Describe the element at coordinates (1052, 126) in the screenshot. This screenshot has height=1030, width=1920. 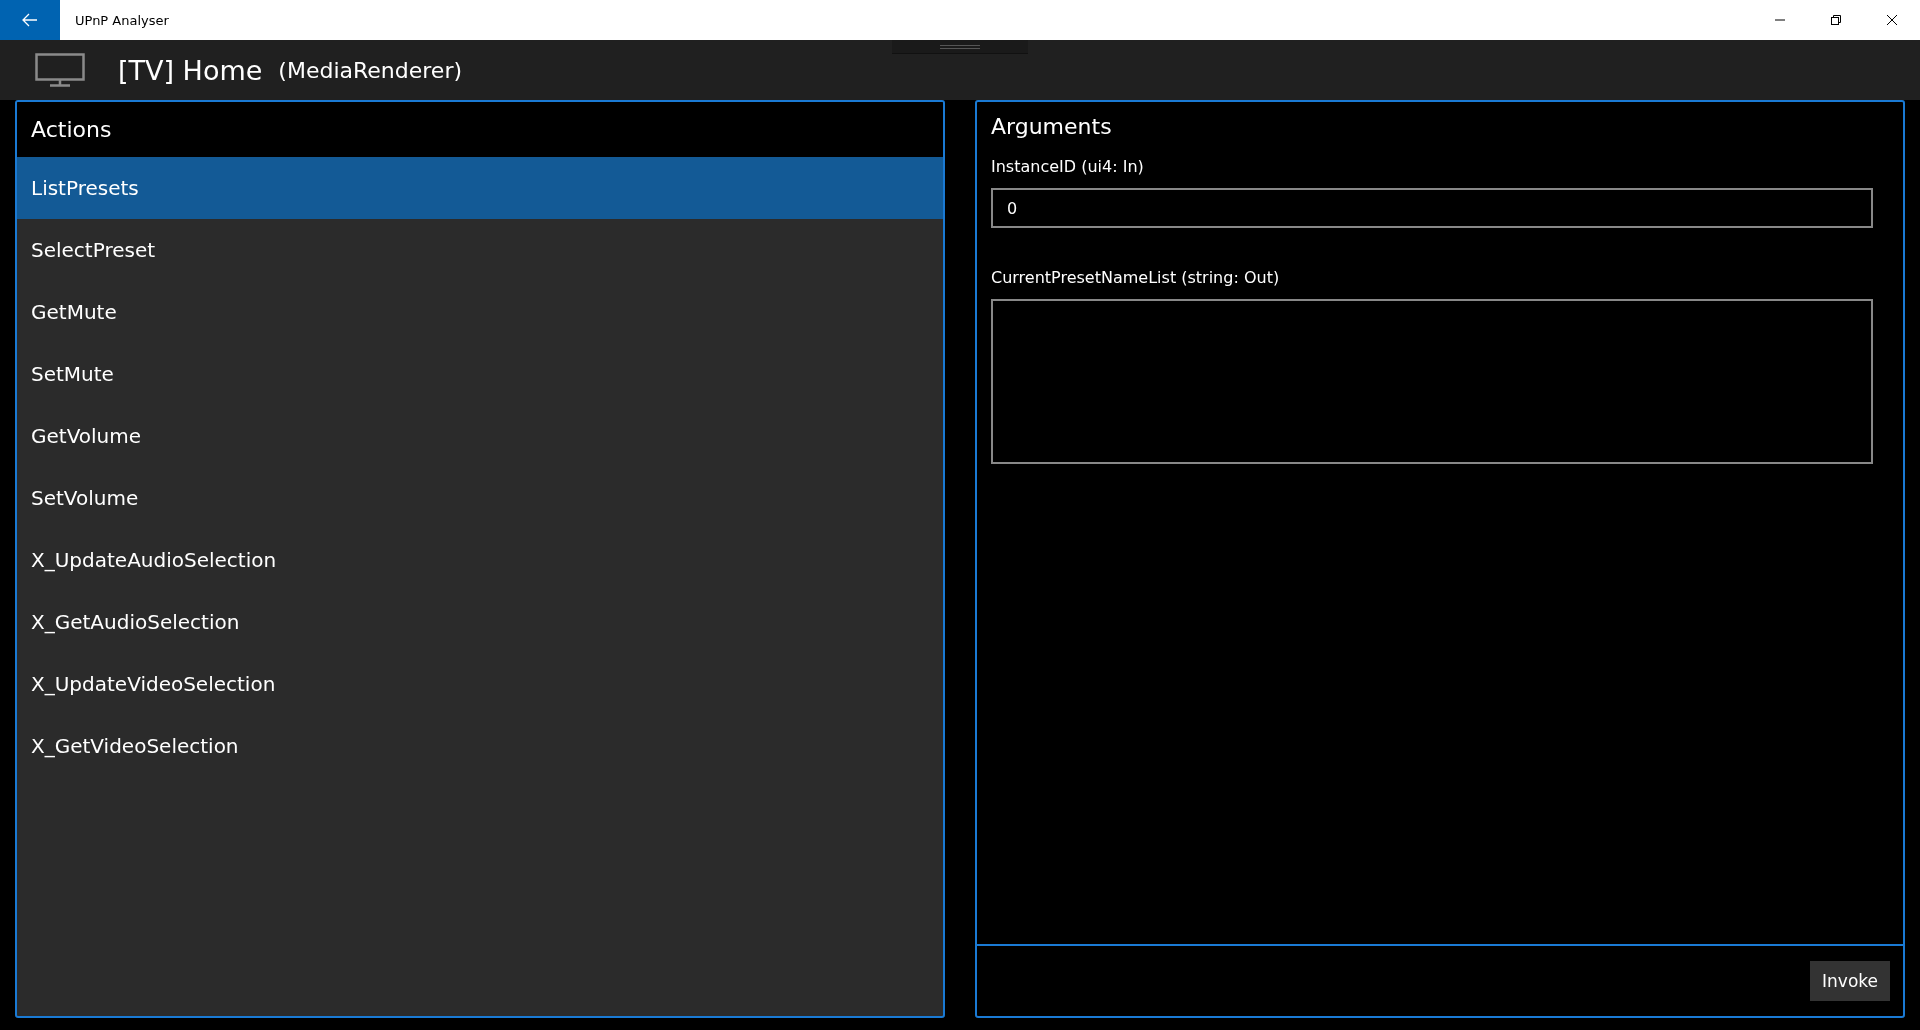
I see `arguments-heading: Arguments` at that location.